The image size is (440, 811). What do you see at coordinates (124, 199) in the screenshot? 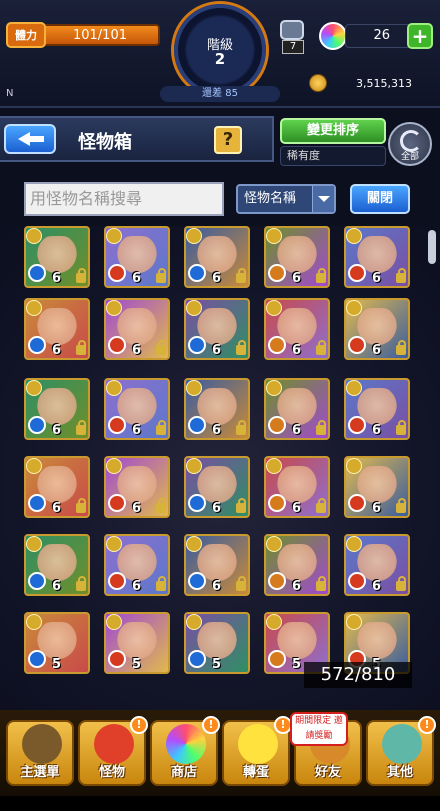
I see `search-input: 用怪物名稱搜尋` at bounding box center [124, 199].